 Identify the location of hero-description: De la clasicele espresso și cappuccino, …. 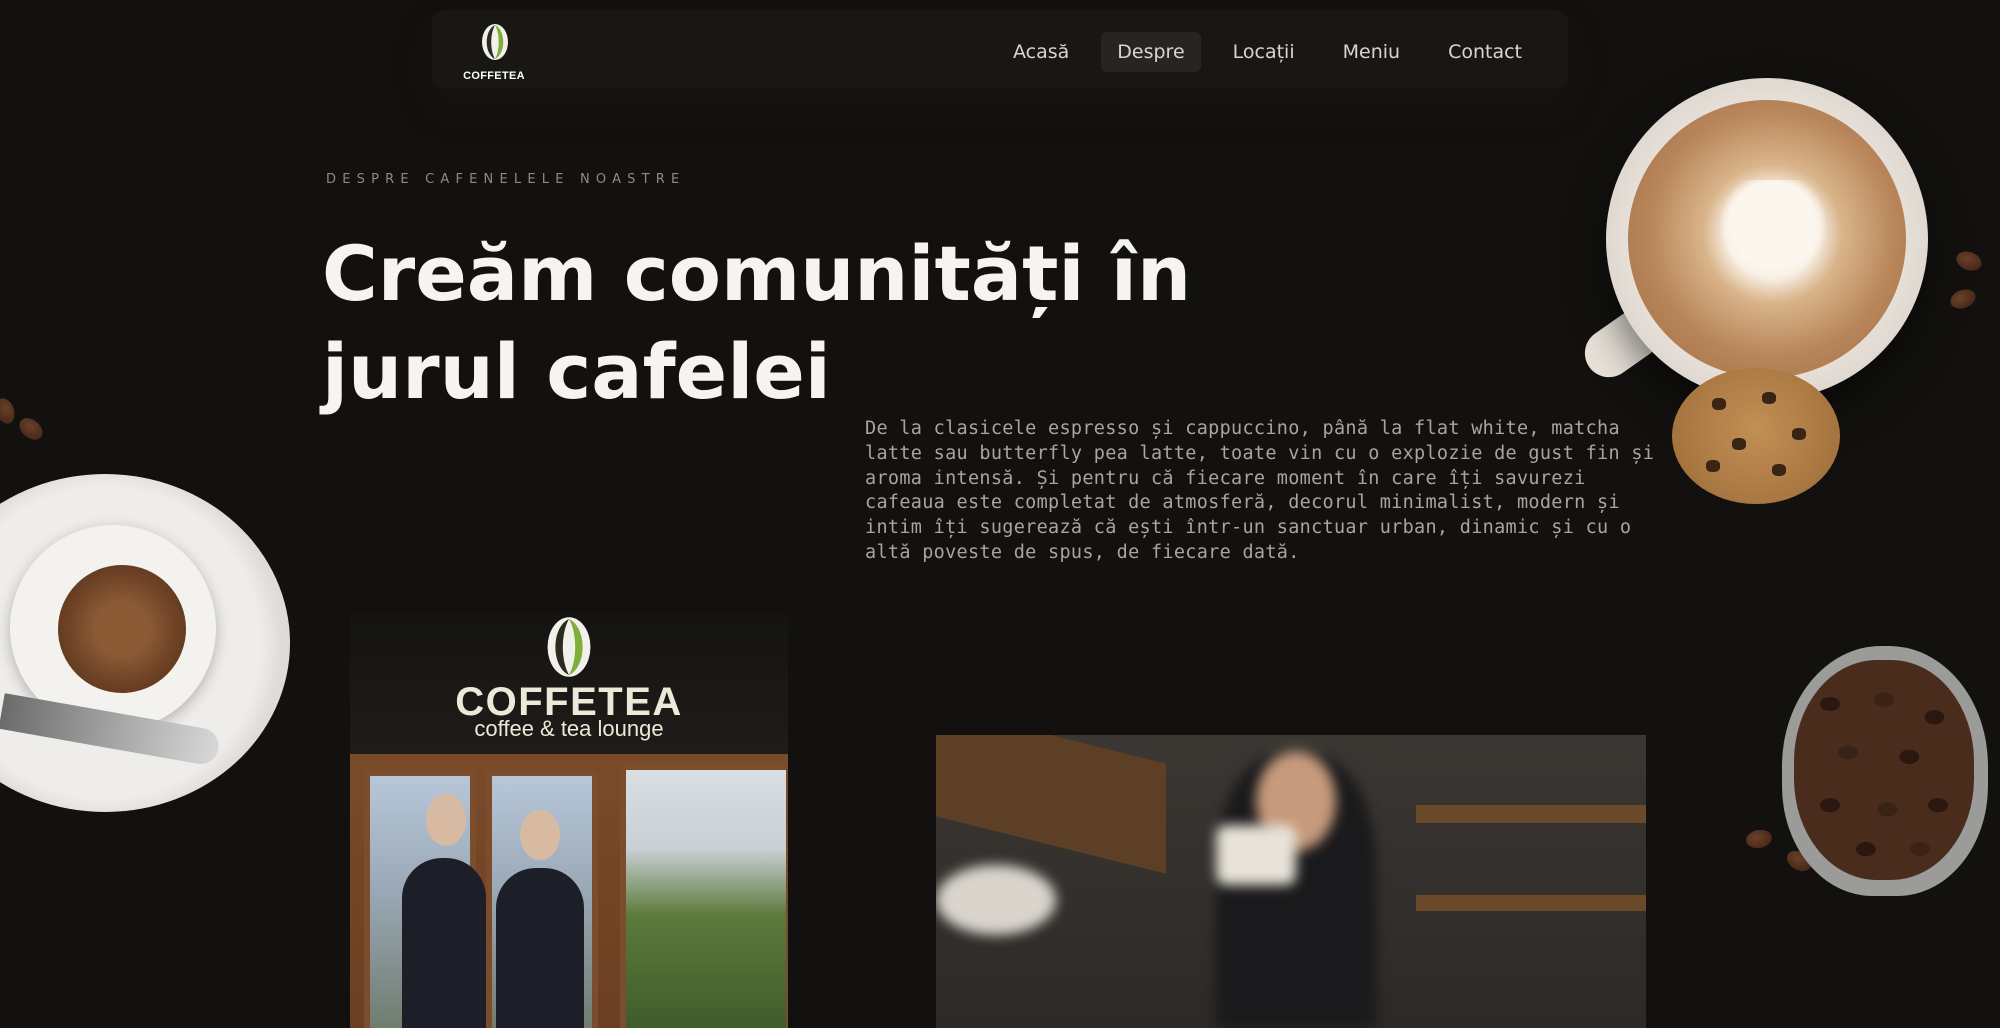
(1260, 490).